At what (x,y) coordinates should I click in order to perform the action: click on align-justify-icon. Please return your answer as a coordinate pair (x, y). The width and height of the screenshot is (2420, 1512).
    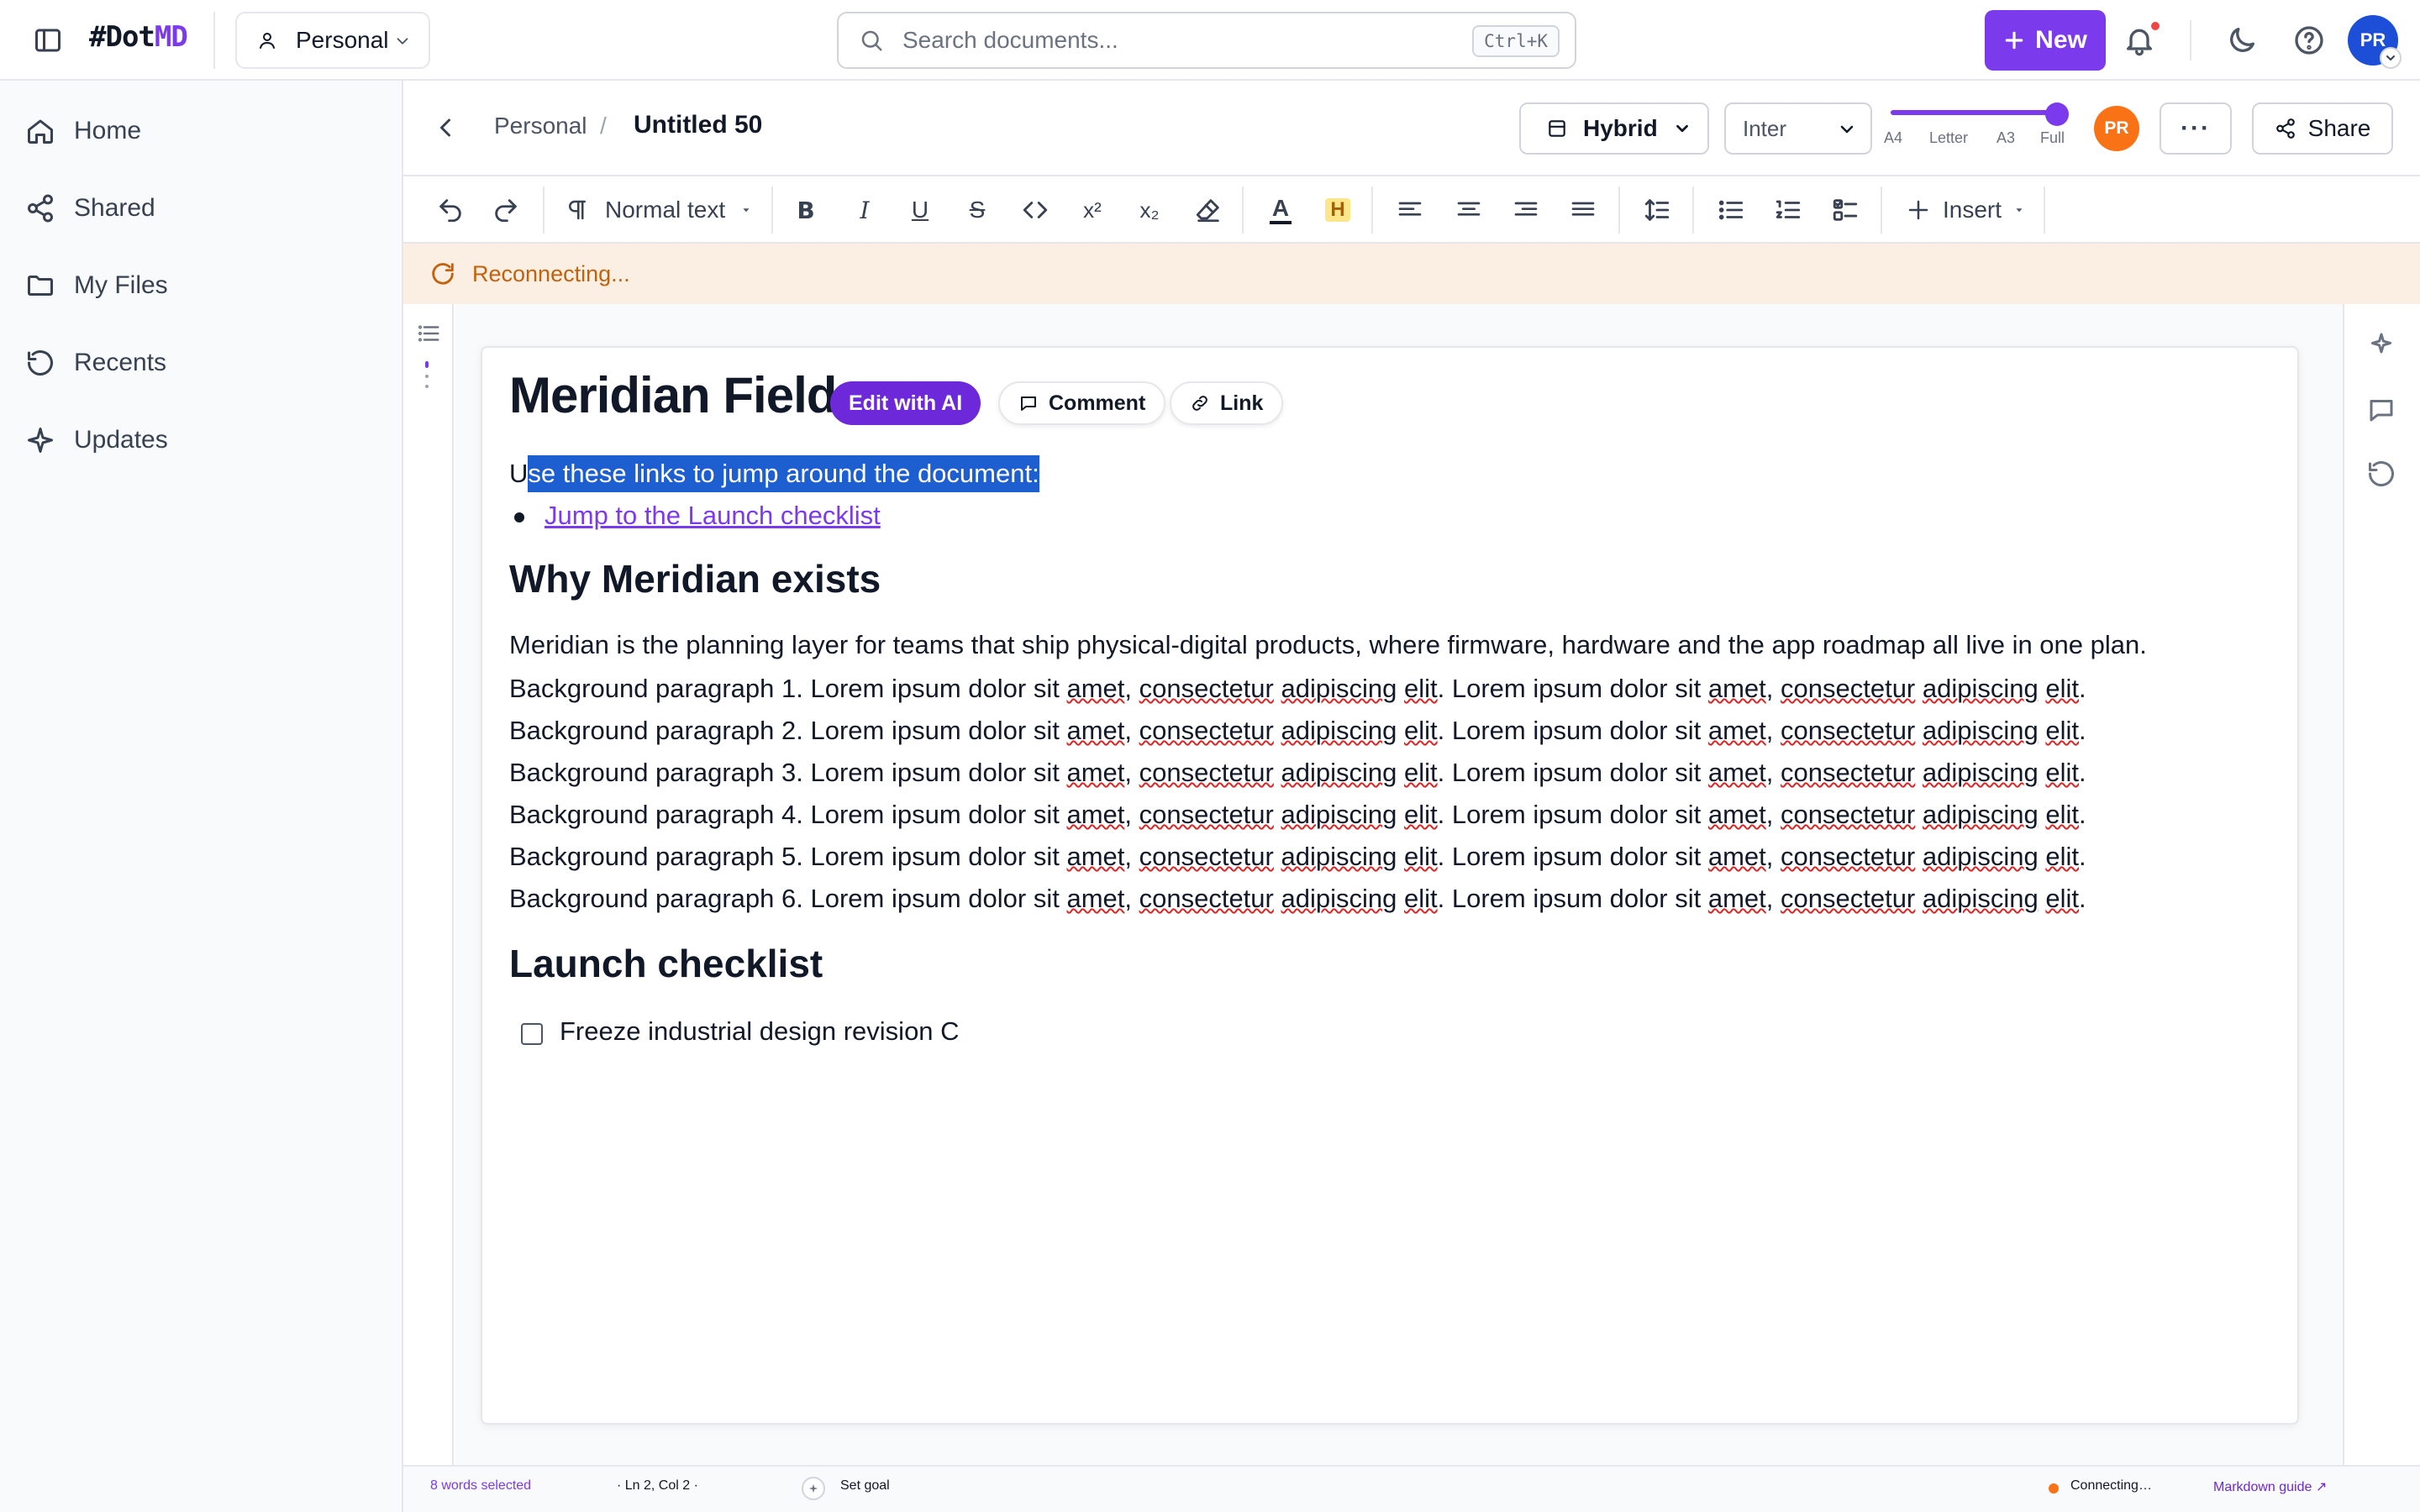
    Looking at the image, I should click on (1583, 210).